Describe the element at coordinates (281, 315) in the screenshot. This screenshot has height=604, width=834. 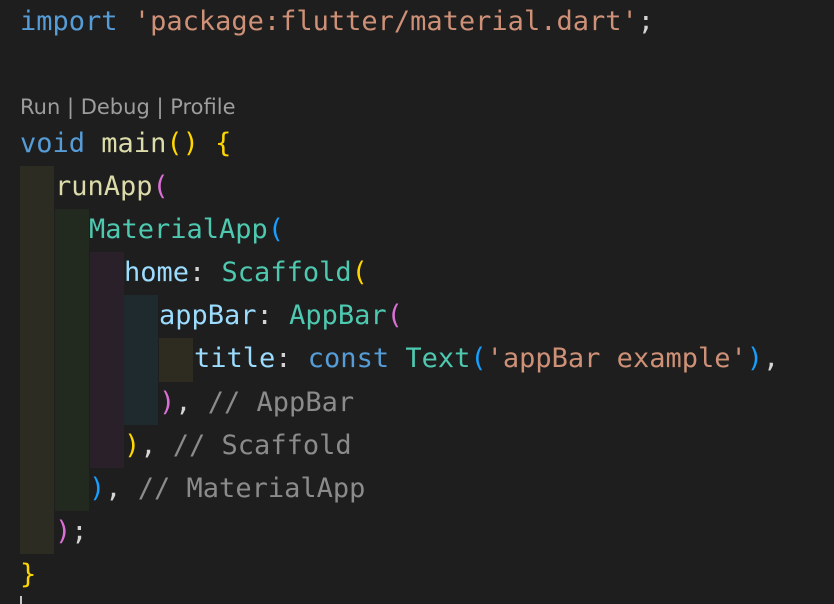
I see `code-line-appbar: appBar: AppBar(` at that location.